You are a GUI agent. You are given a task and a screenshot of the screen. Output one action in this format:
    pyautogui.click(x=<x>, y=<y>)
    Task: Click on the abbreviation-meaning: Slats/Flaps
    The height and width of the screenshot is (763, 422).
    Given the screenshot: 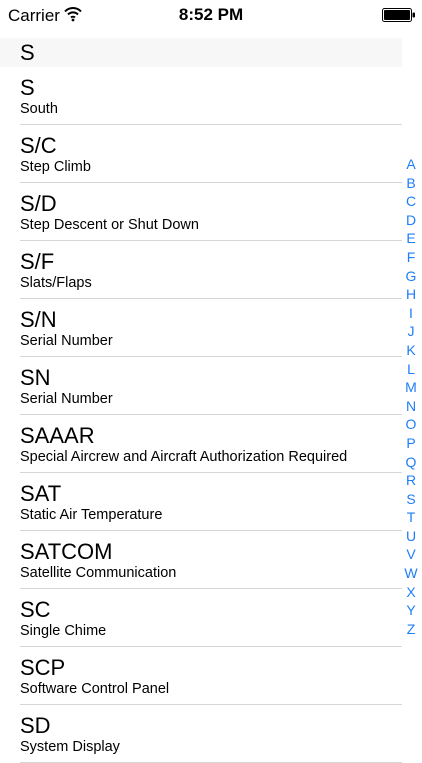 What is the action you would take?
    pyautogui.click(x=56, y=283)
    